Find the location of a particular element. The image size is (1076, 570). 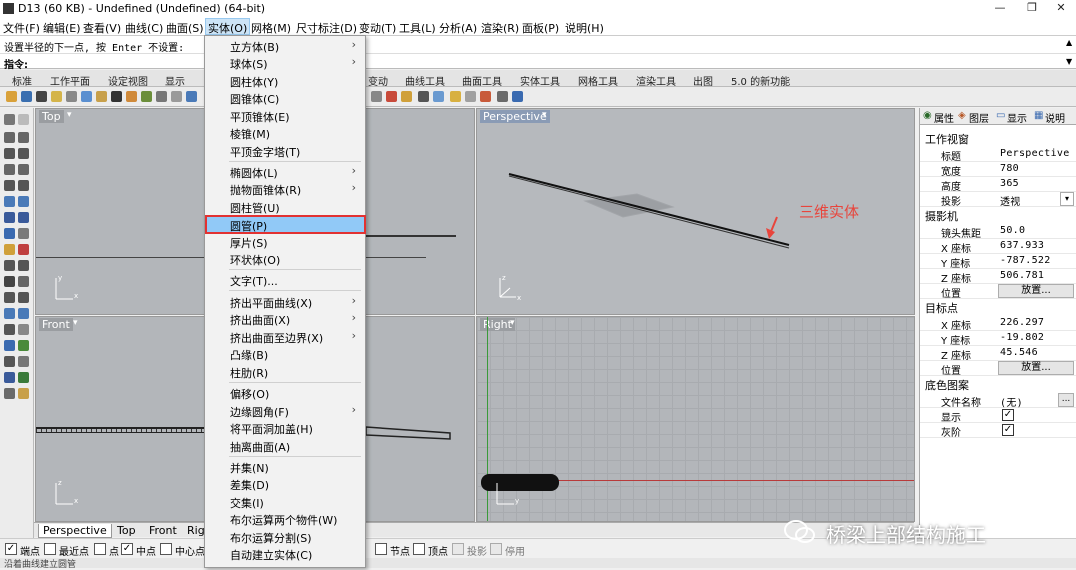

polygon-icon is located at coordinates (9, 185).